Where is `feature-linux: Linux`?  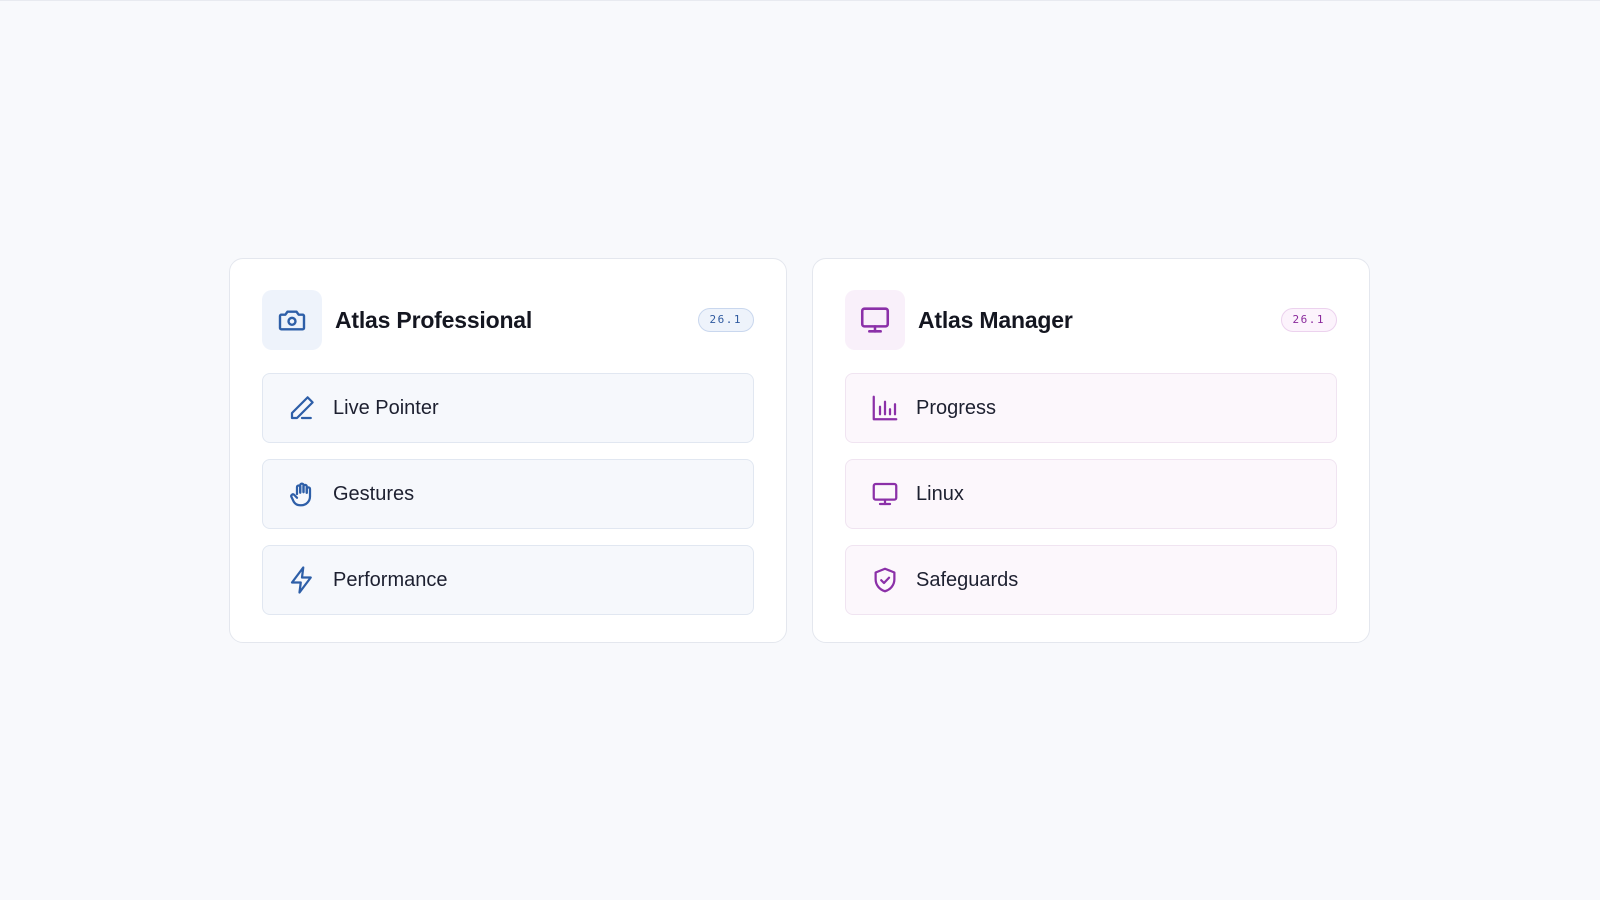
feature-linux: Linux is located at coordinates (1091, 494).